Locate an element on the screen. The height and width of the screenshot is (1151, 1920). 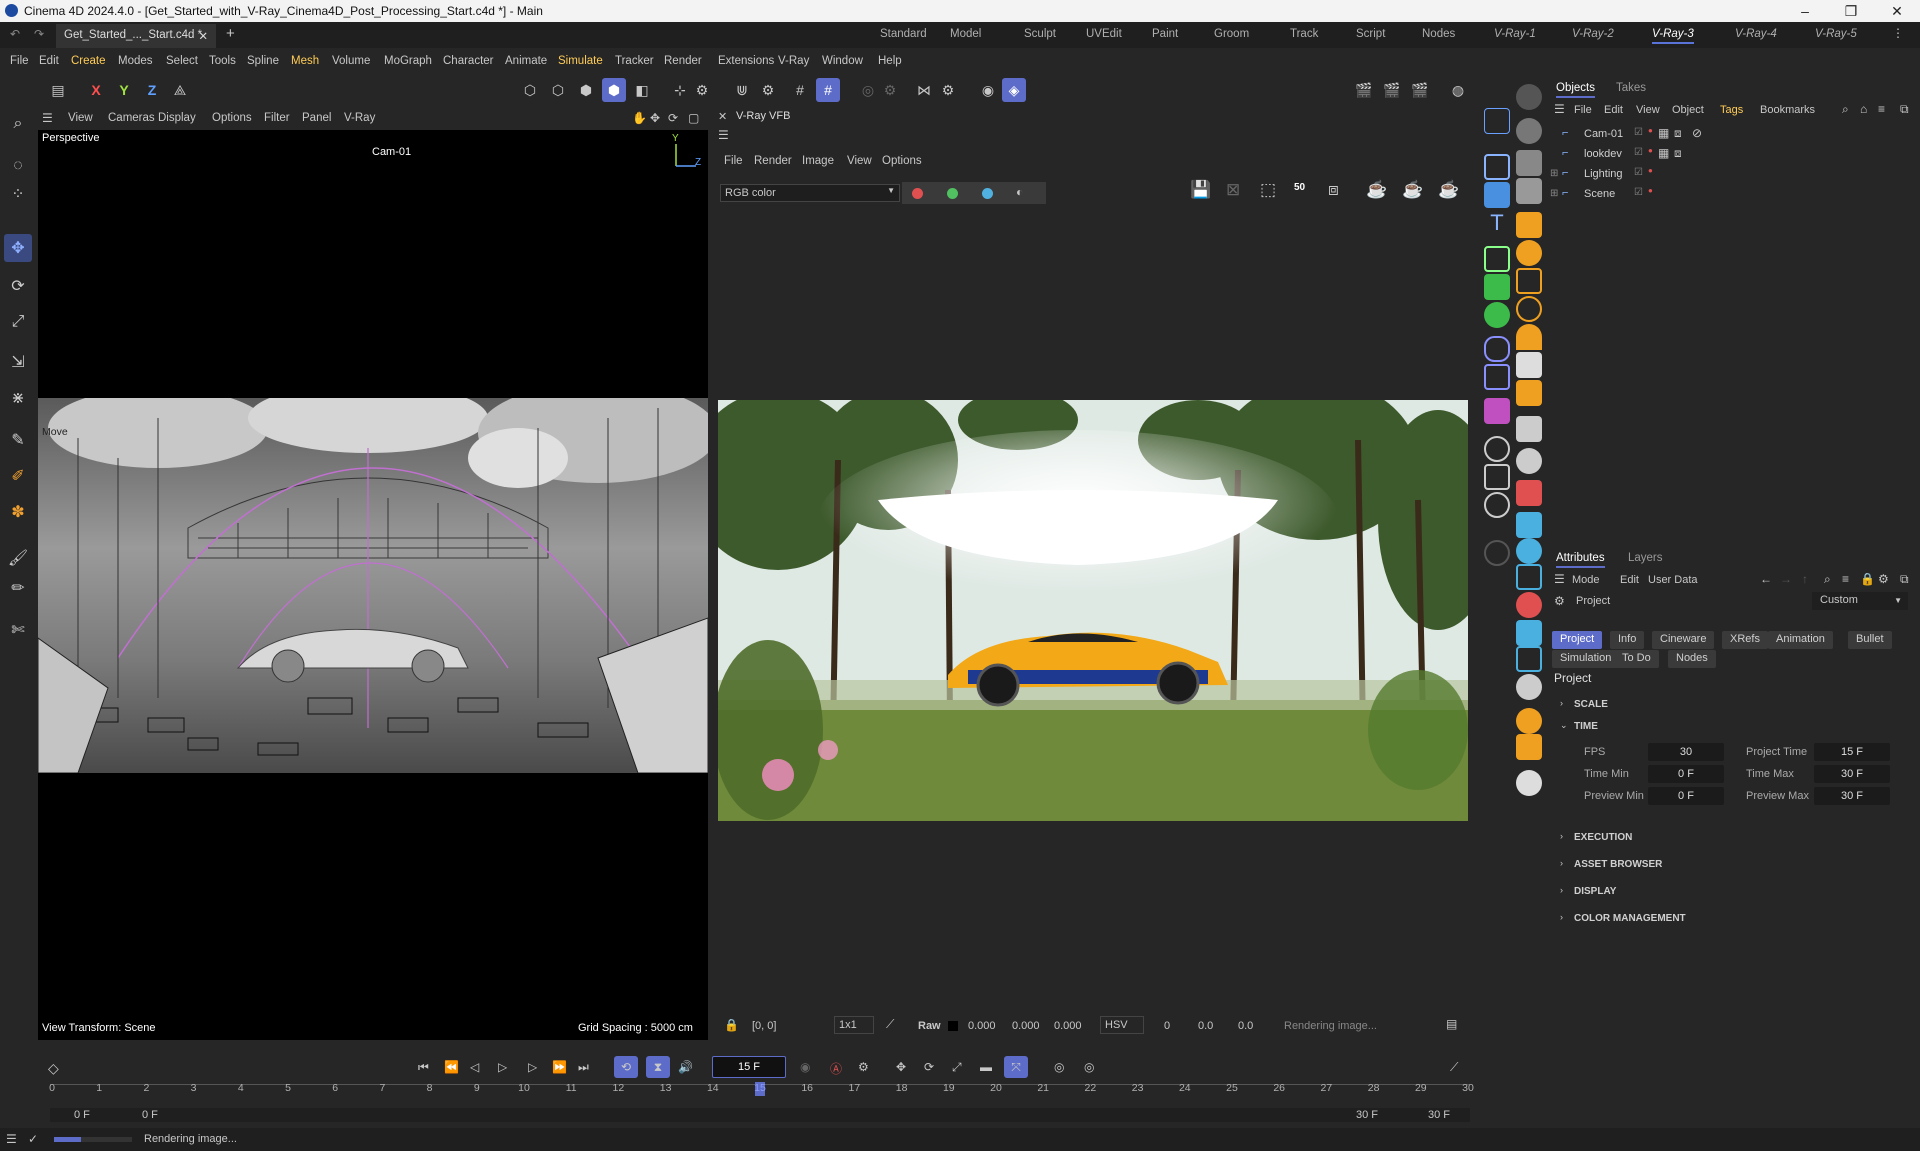
spline-pen-icon: ✎ is located at coordinates (18, 440).